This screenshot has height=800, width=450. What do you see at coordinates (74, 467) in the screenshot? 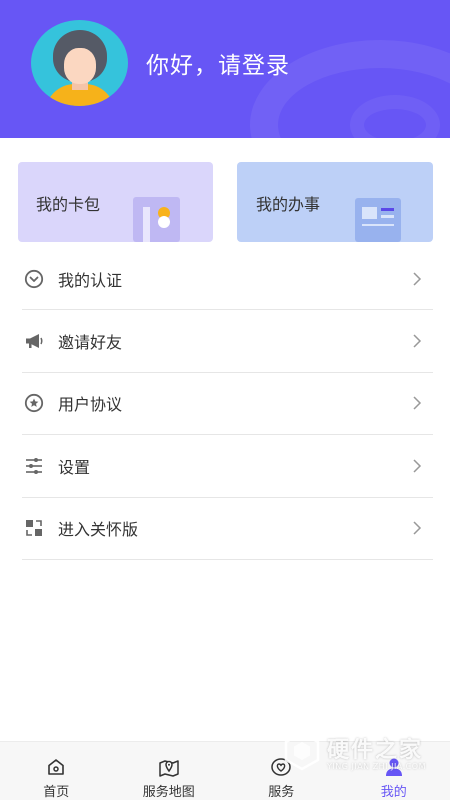
I see `menu-item-label: 设置` at bounding box center [74, 467].